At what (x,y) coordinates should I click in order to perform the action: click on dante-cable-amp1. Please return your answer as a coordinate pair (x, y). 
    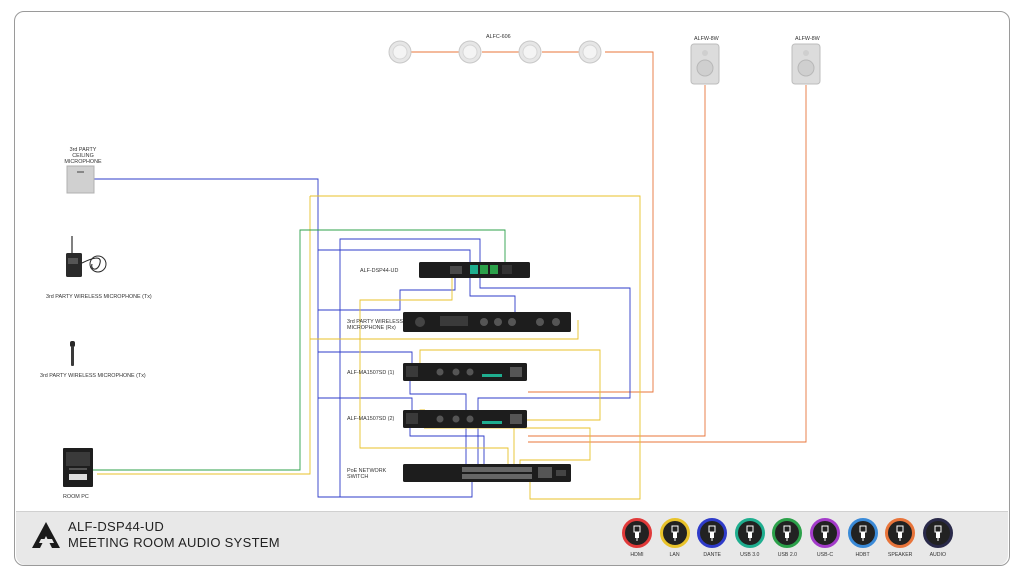
    Looking at the image, I should click on (365, 361).